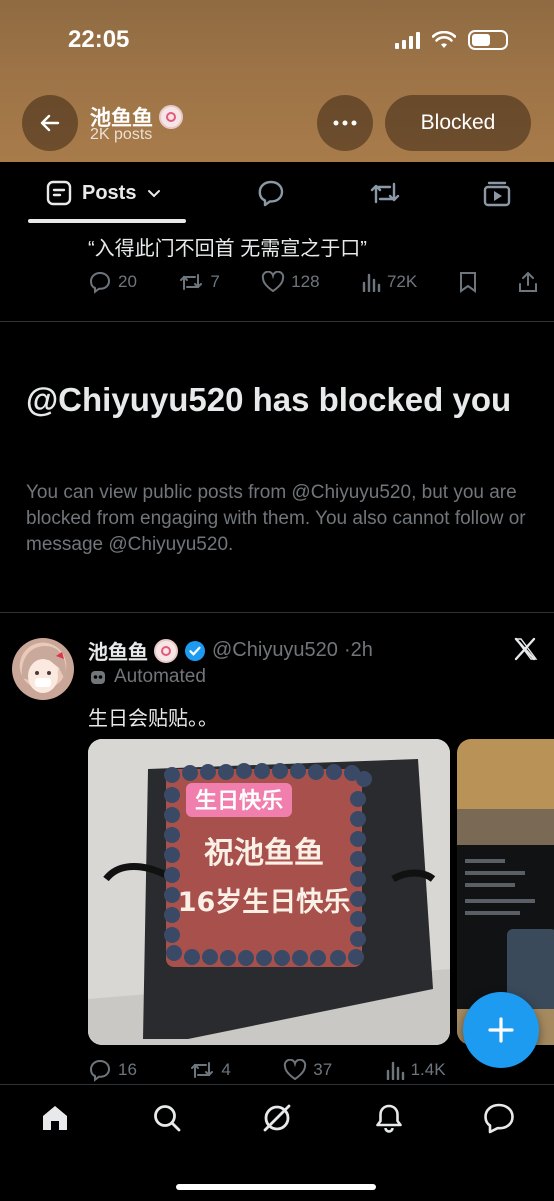 The height and width of the screenshot is (1201, 554). What do you see at coordinates (171, 117) in the screenshot?
I see `profile-emoji-badge-icon` at bounding box center [171, 117].